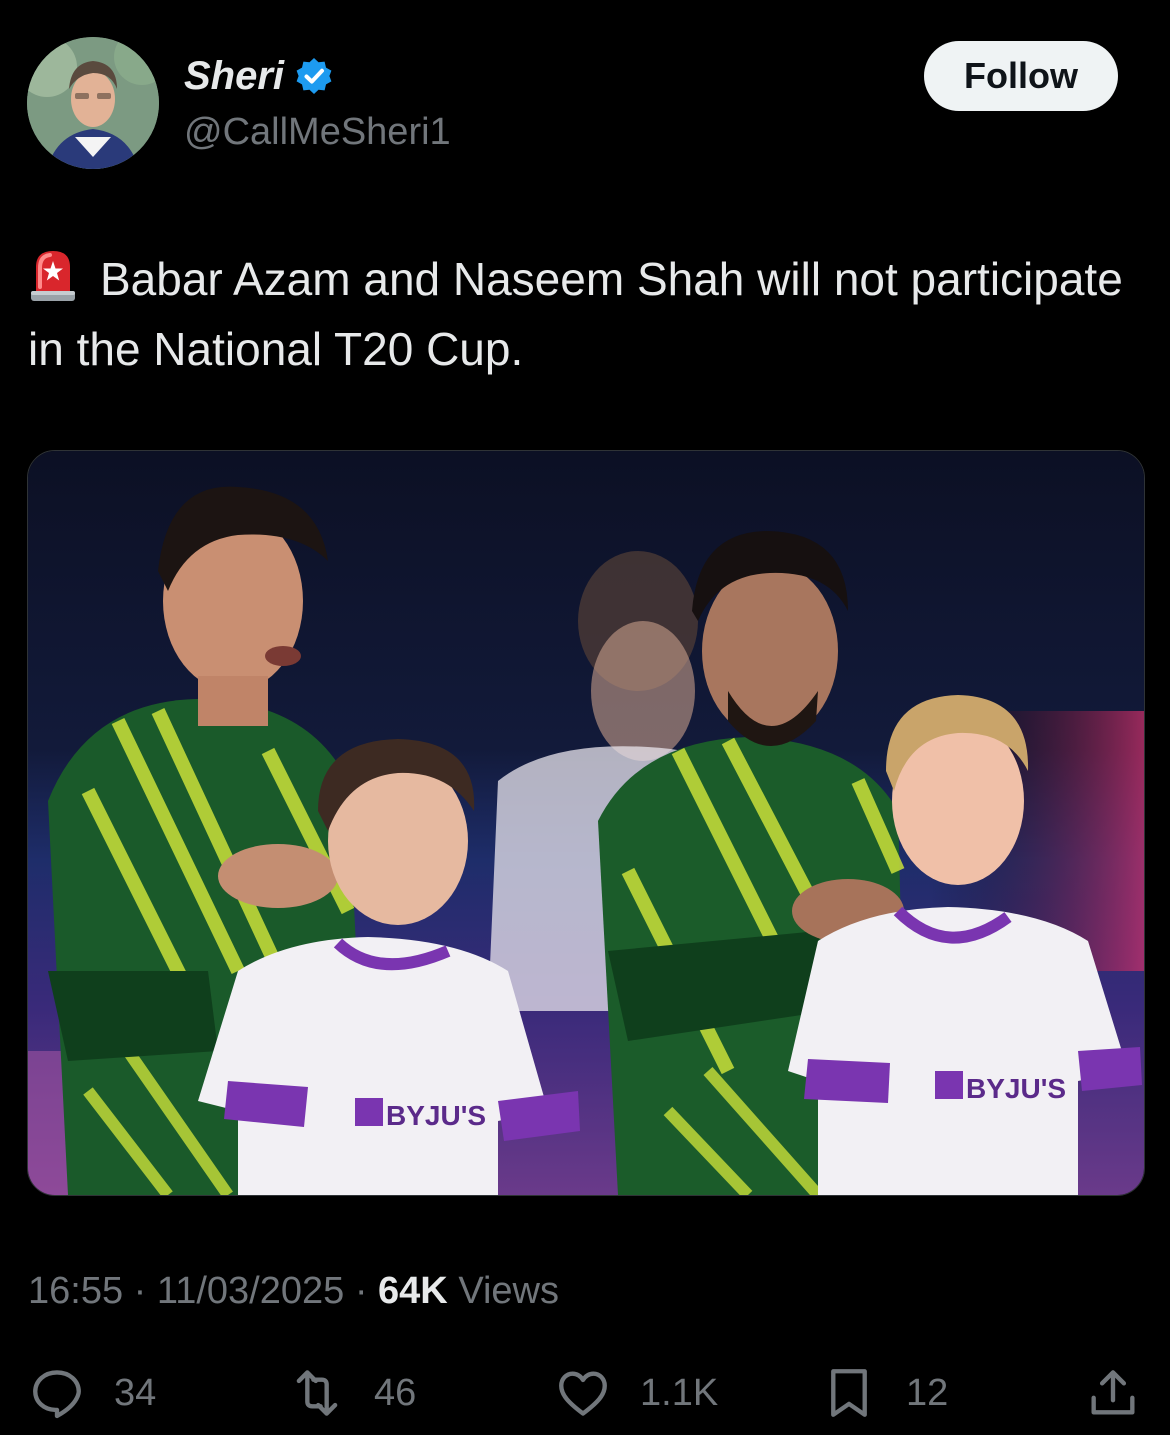 The height and width of the screenshot is (1435, 1170). Describe the element at coordinates (352, 1393) in the screenshot. I see `repost-button: 46` at that location.